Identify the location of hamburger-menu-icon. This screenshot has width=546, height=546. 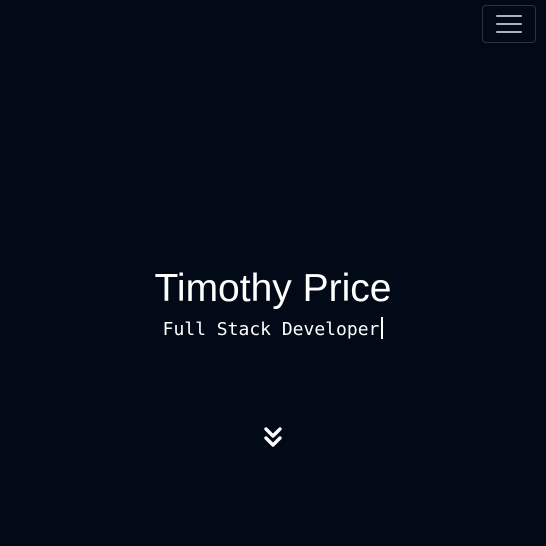
(509, 16).